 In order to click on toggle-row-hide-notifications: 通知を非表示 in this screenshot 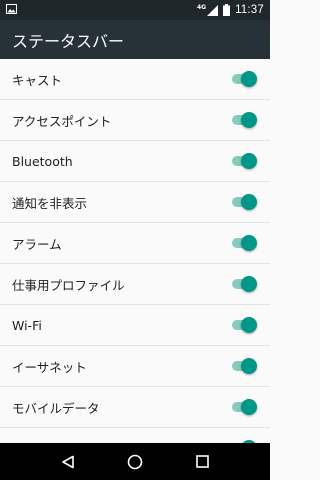, I will do `click(135, 202)`.